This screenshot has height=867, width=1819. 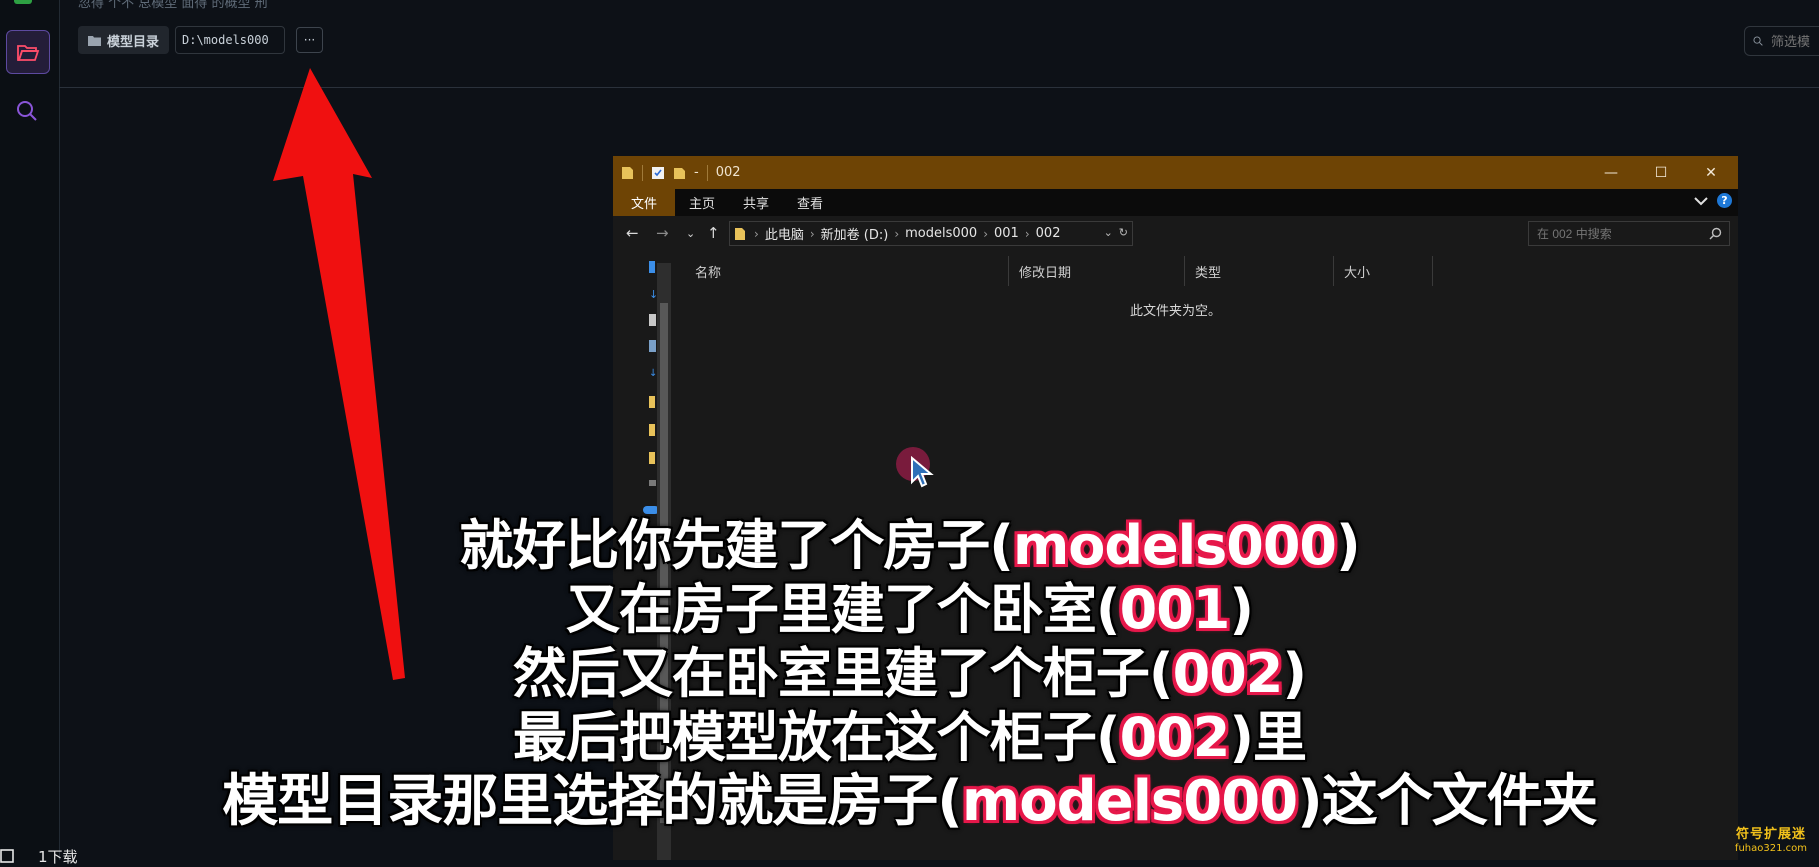 I want to click on subtitle-text: 最后把模型放在这个柜子(, so click(x=816, y=737).